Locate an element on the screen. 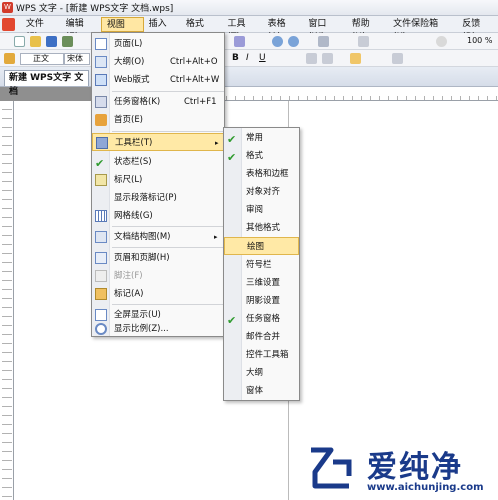 This screenshot has width=498, height=500. menu-item-ruler: 标尺(L) is located at coordinates (158, 180).